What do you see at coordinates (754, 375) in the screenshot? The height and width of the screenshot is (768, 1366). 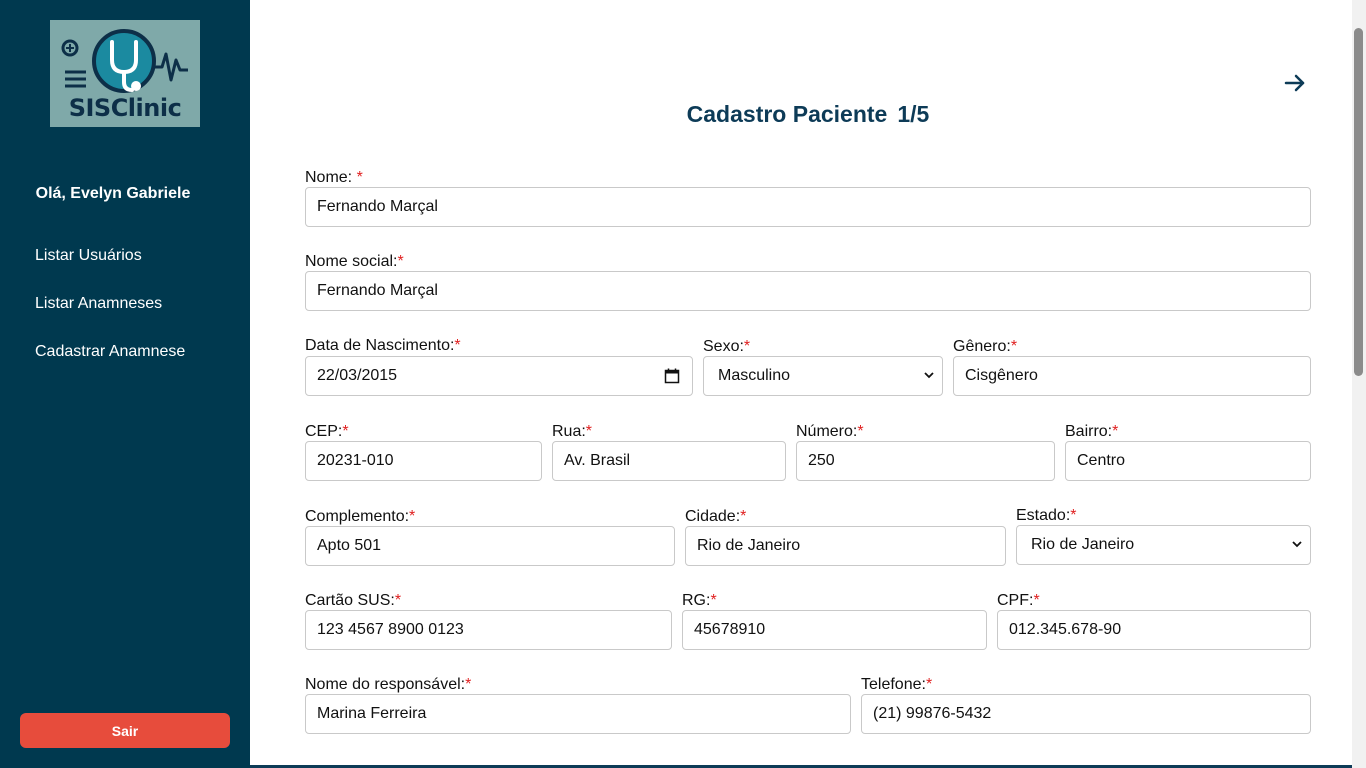 I see `sexo-value: Masculino` at bounding box center [754, 375].